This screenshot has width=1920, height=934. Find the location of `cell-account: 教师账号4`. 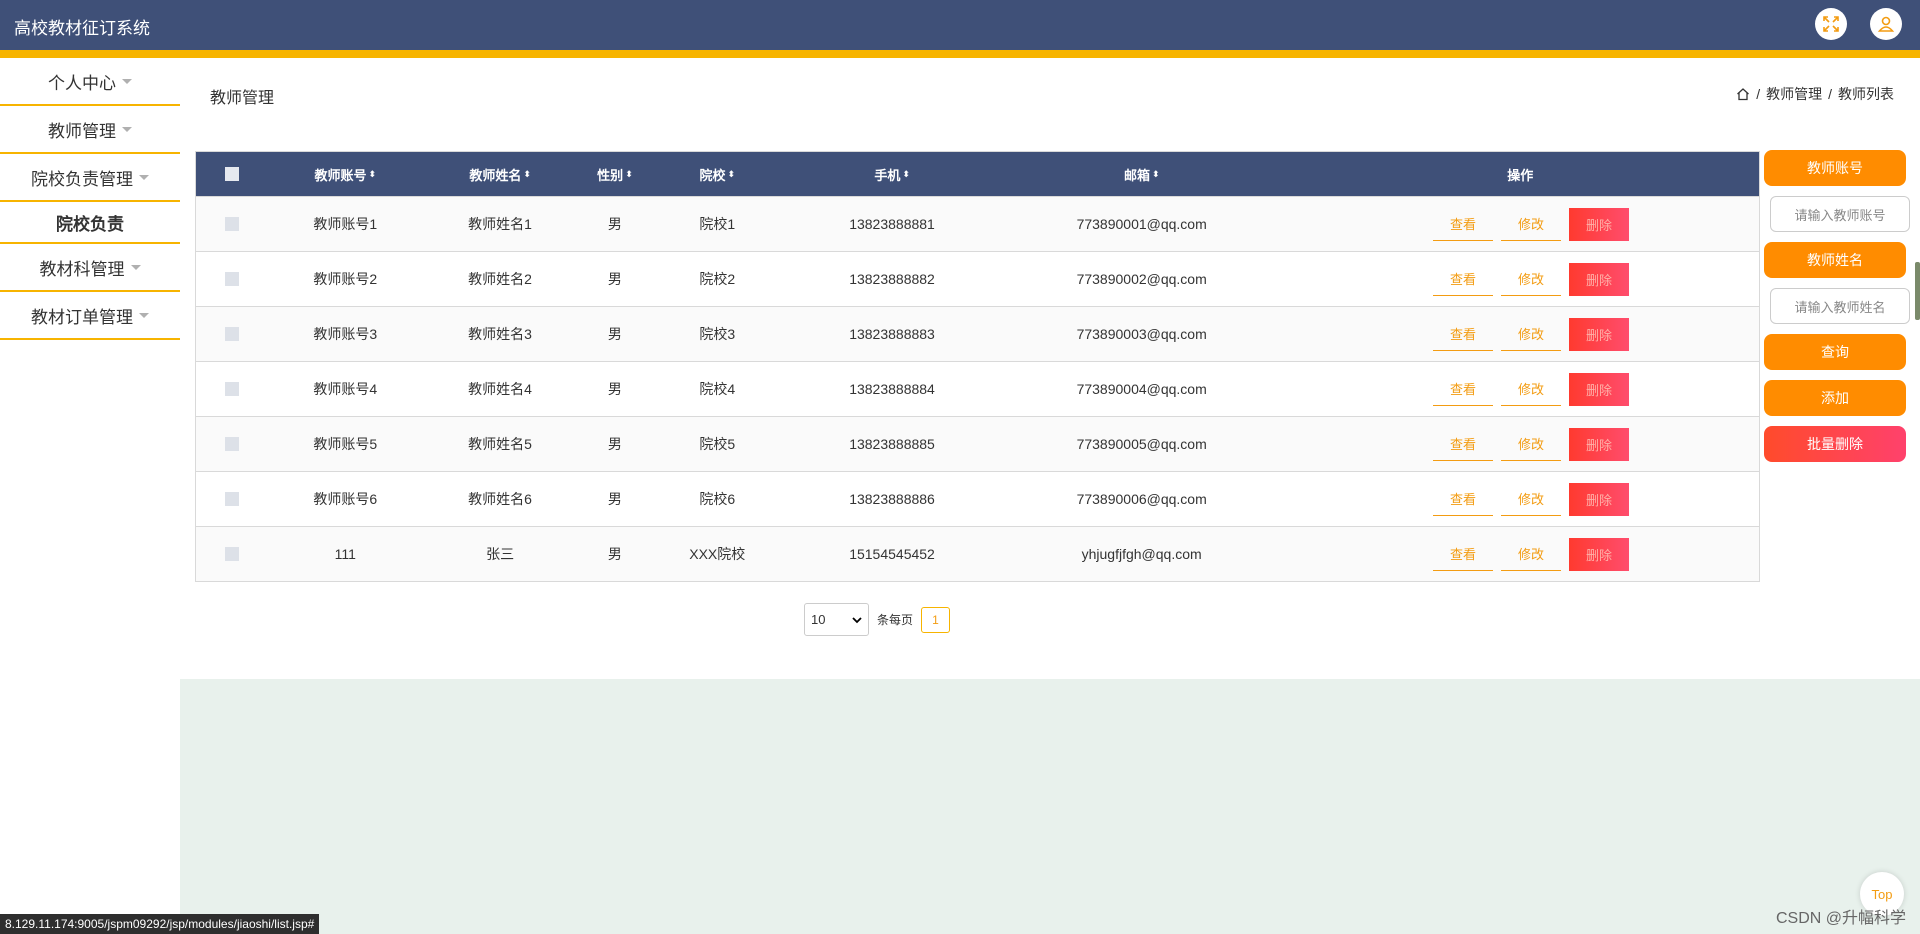

cell-account: 教师账号4 is located at coordinates (345, 389).